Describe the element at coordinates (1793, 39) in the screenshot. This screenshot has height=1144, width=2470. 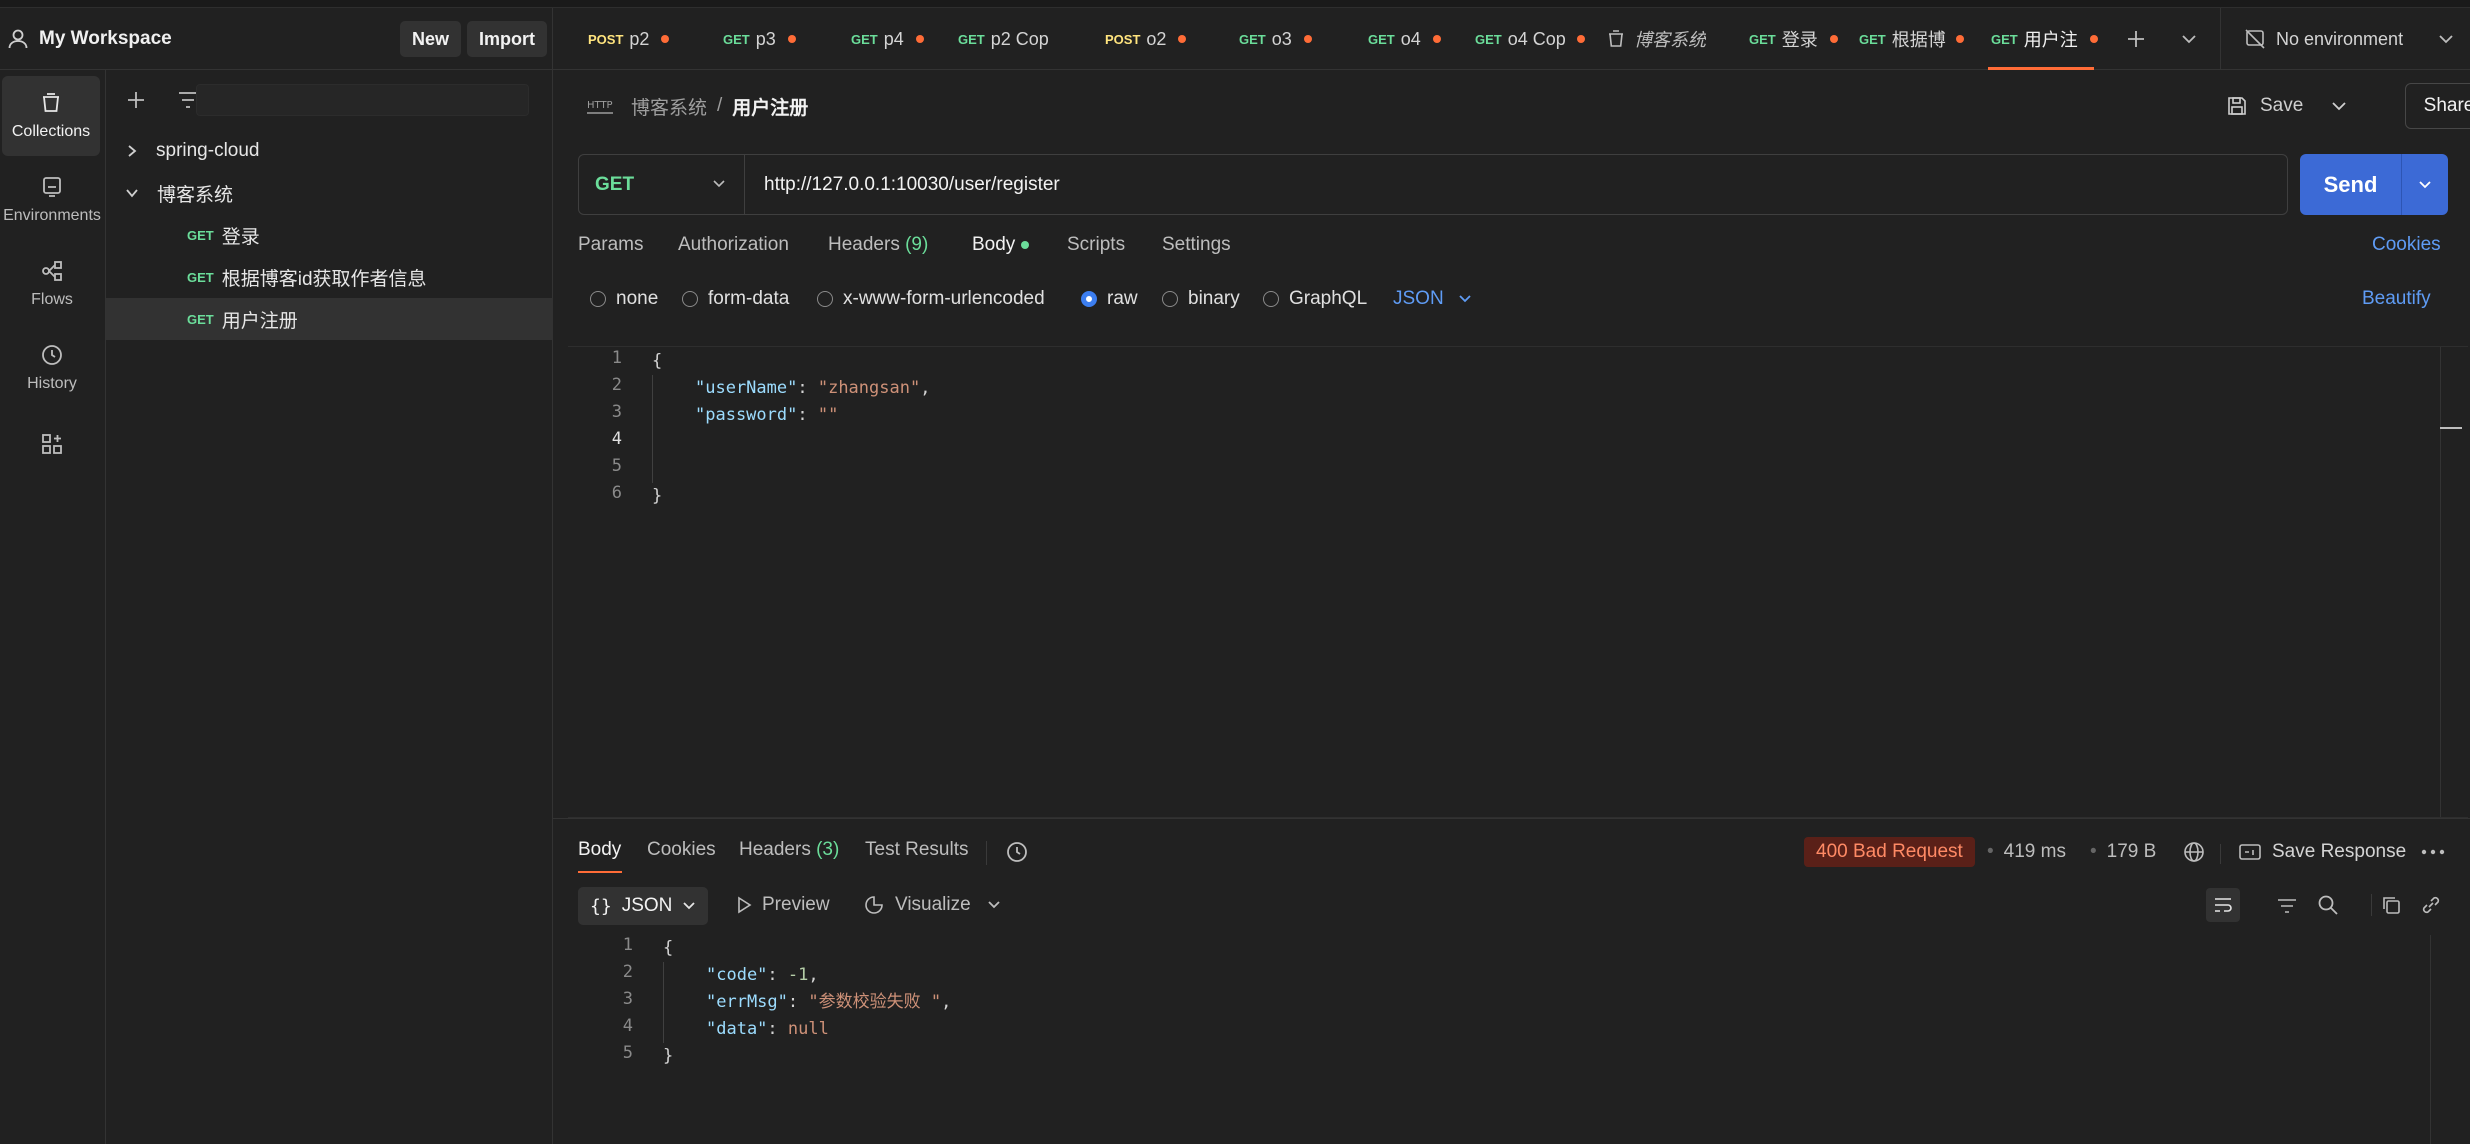
I see `tab-login: GET 登录` at that location.